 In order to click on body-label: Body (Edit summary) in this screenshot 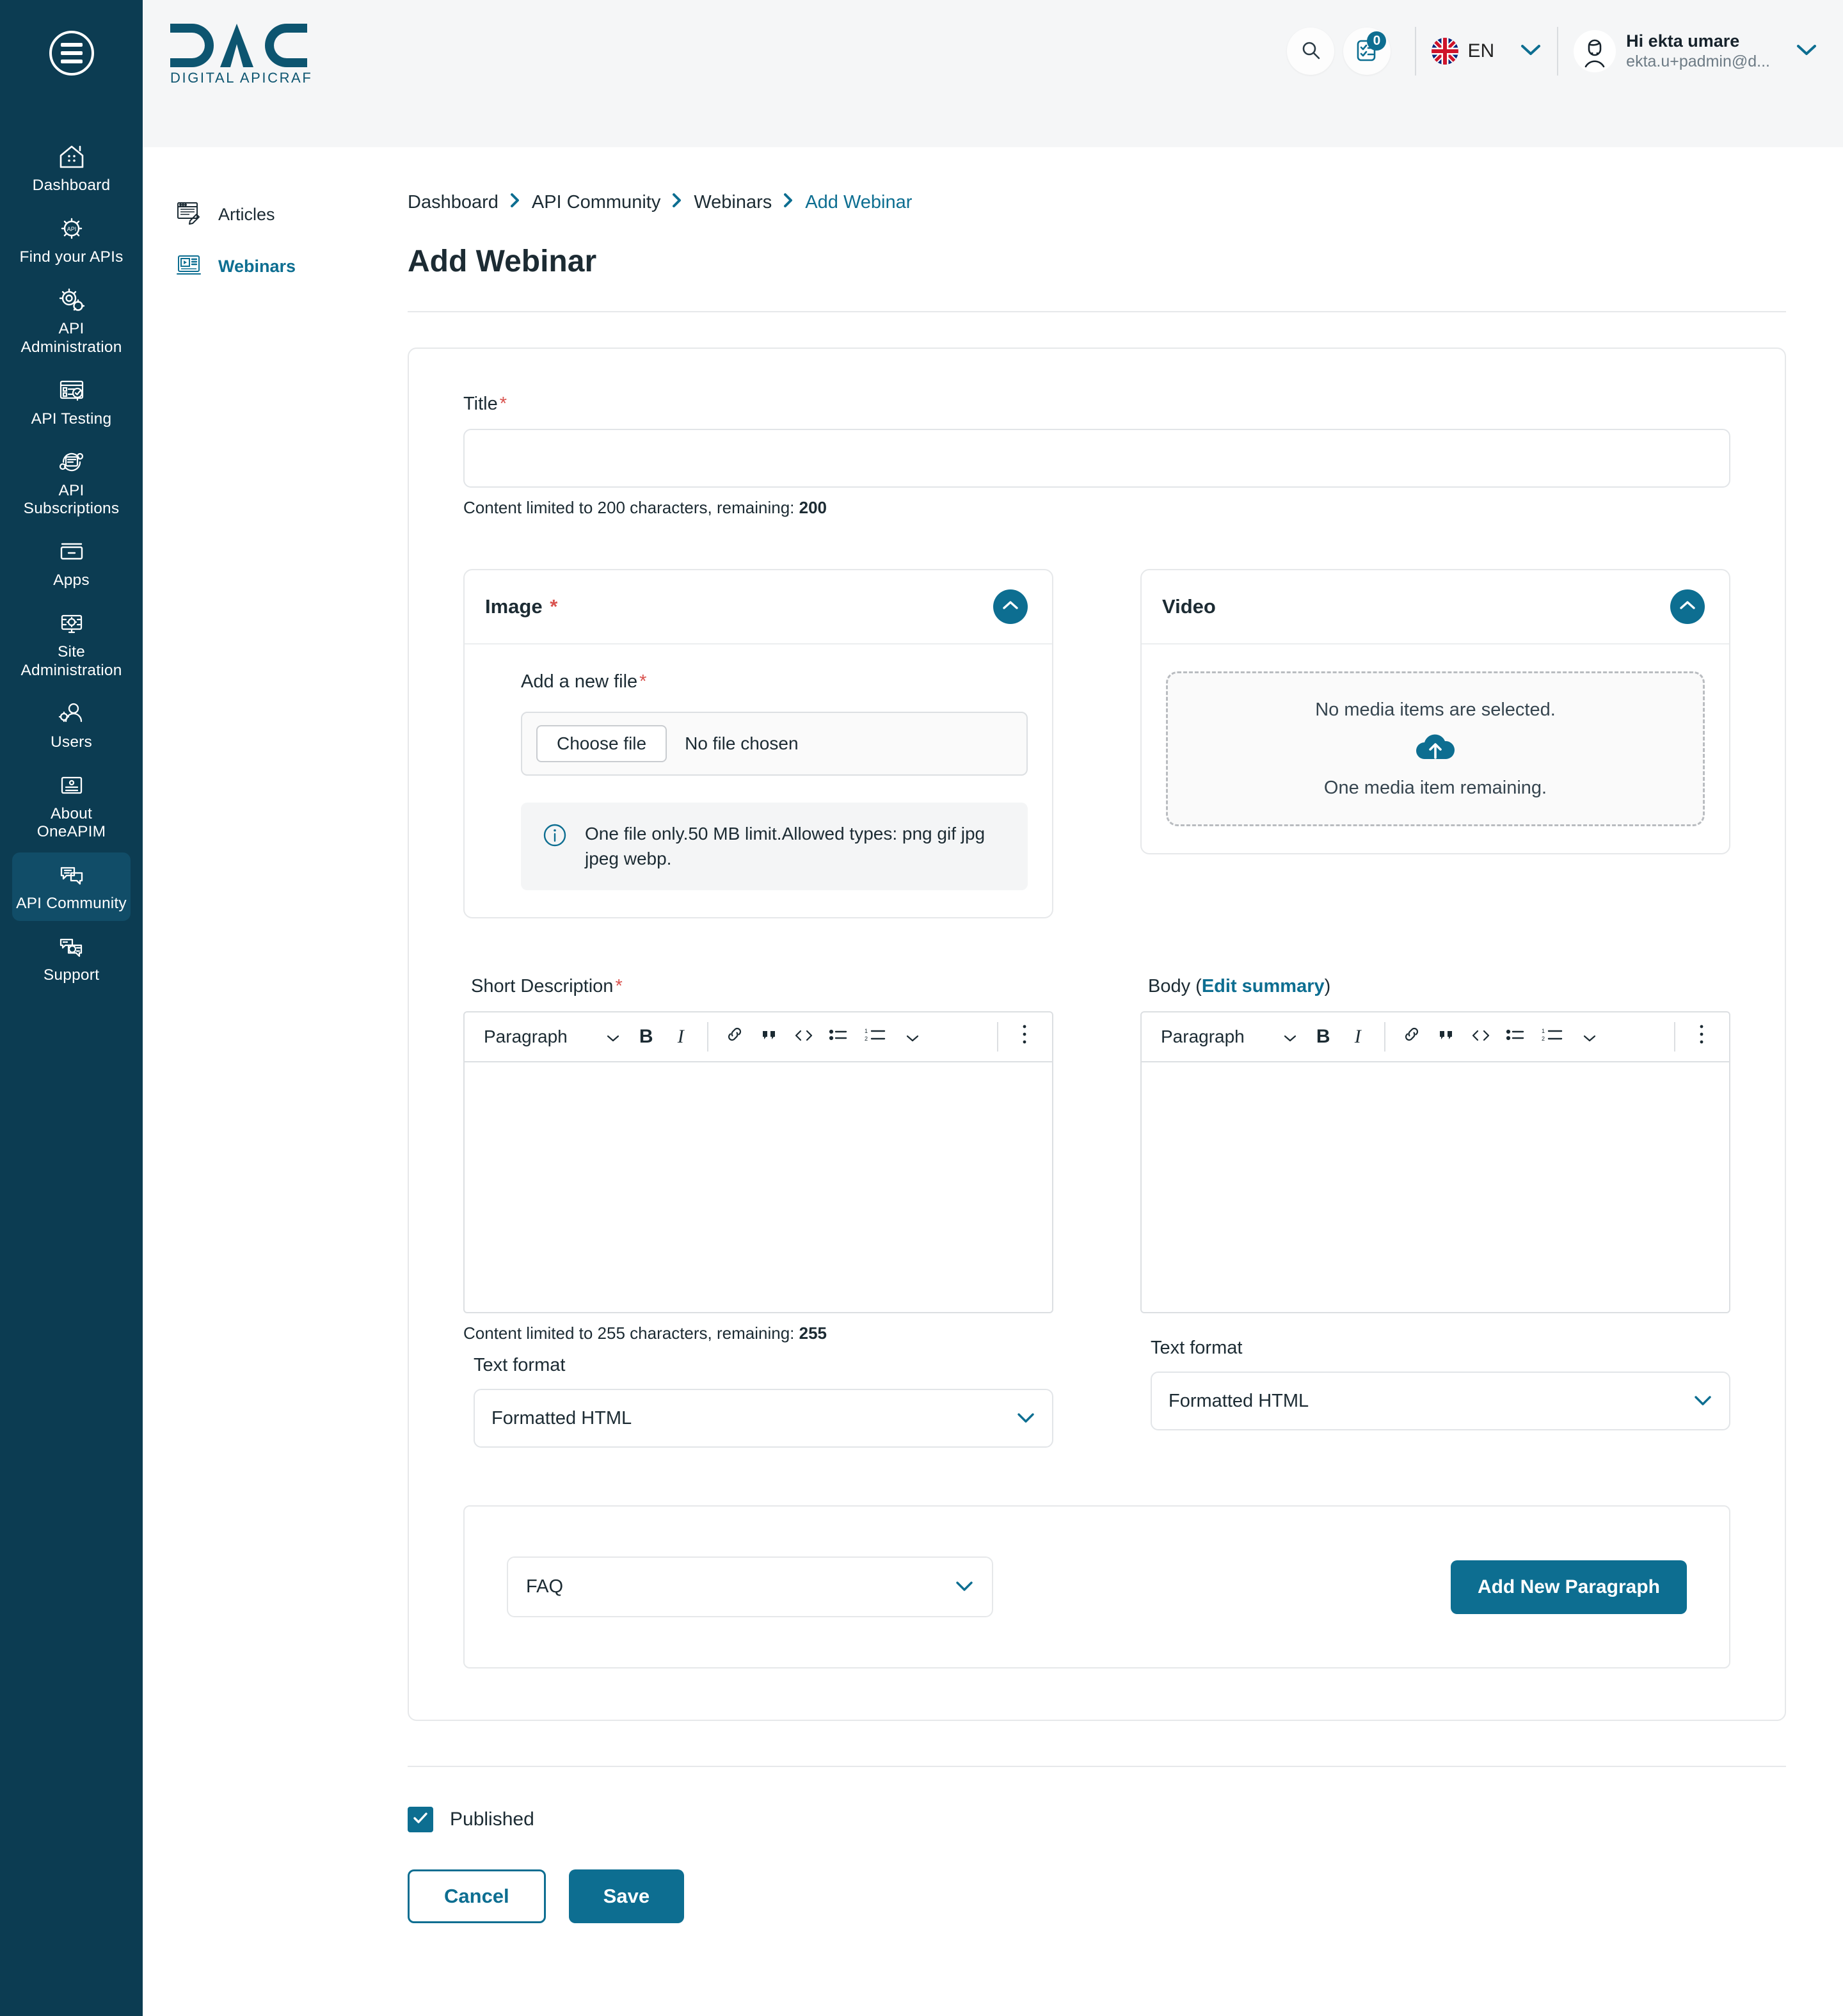, I will do `click(1435, 986)`.